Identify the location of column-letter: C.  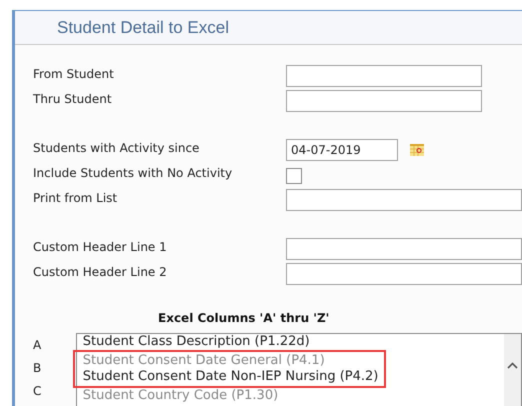
(37, 391).